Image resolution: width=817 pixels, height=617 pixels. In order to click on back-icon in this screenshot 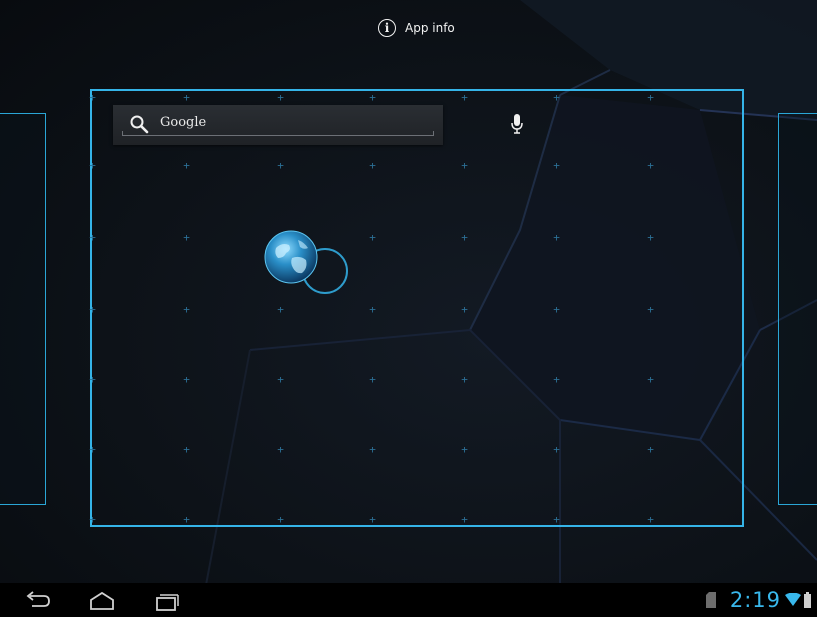, I will do `click(38, 601)`.